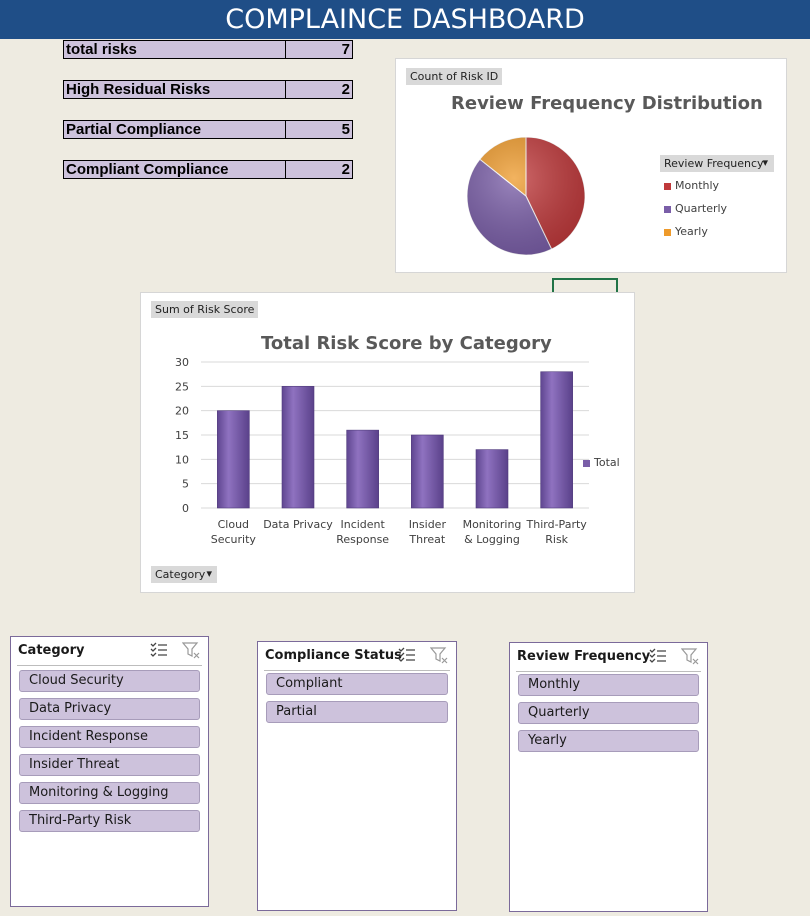 Image resolution: width=810 pixels, height=916 pixels. I want to click on x-tick-label: Third-Party Risk, so click(557, 532).